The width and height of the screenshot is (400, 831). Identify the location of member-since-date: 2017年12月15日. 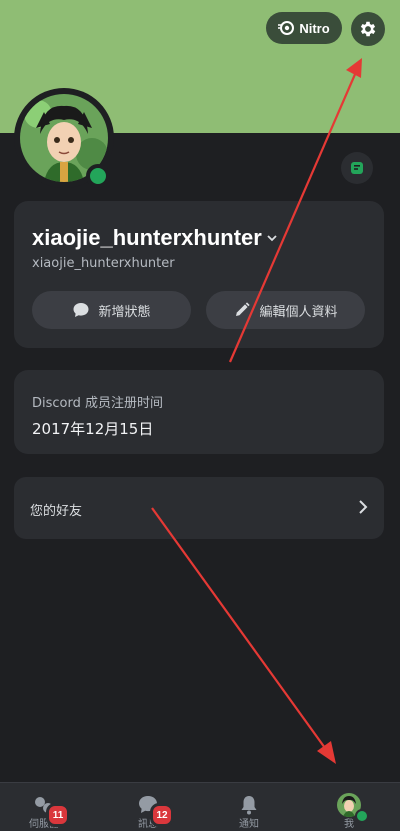
(93, 429).